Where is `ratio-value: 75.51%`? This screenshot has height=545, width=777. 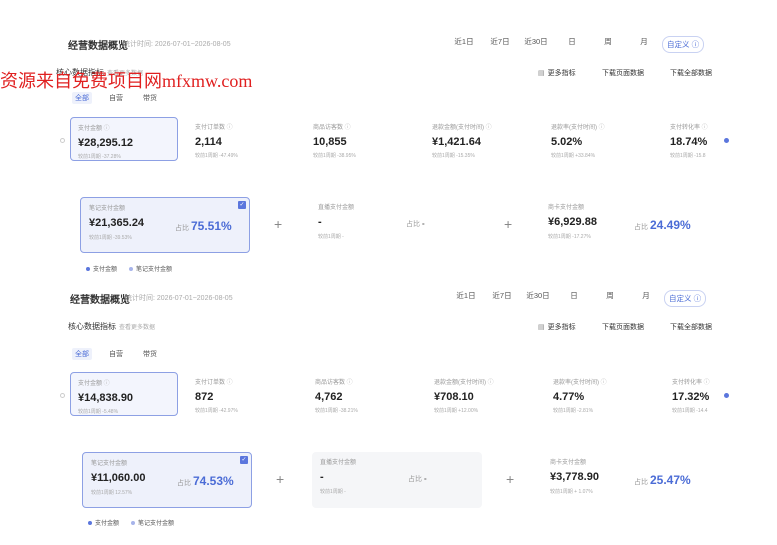
ratio-value: 75.51% is located at coordinates (211, 226).